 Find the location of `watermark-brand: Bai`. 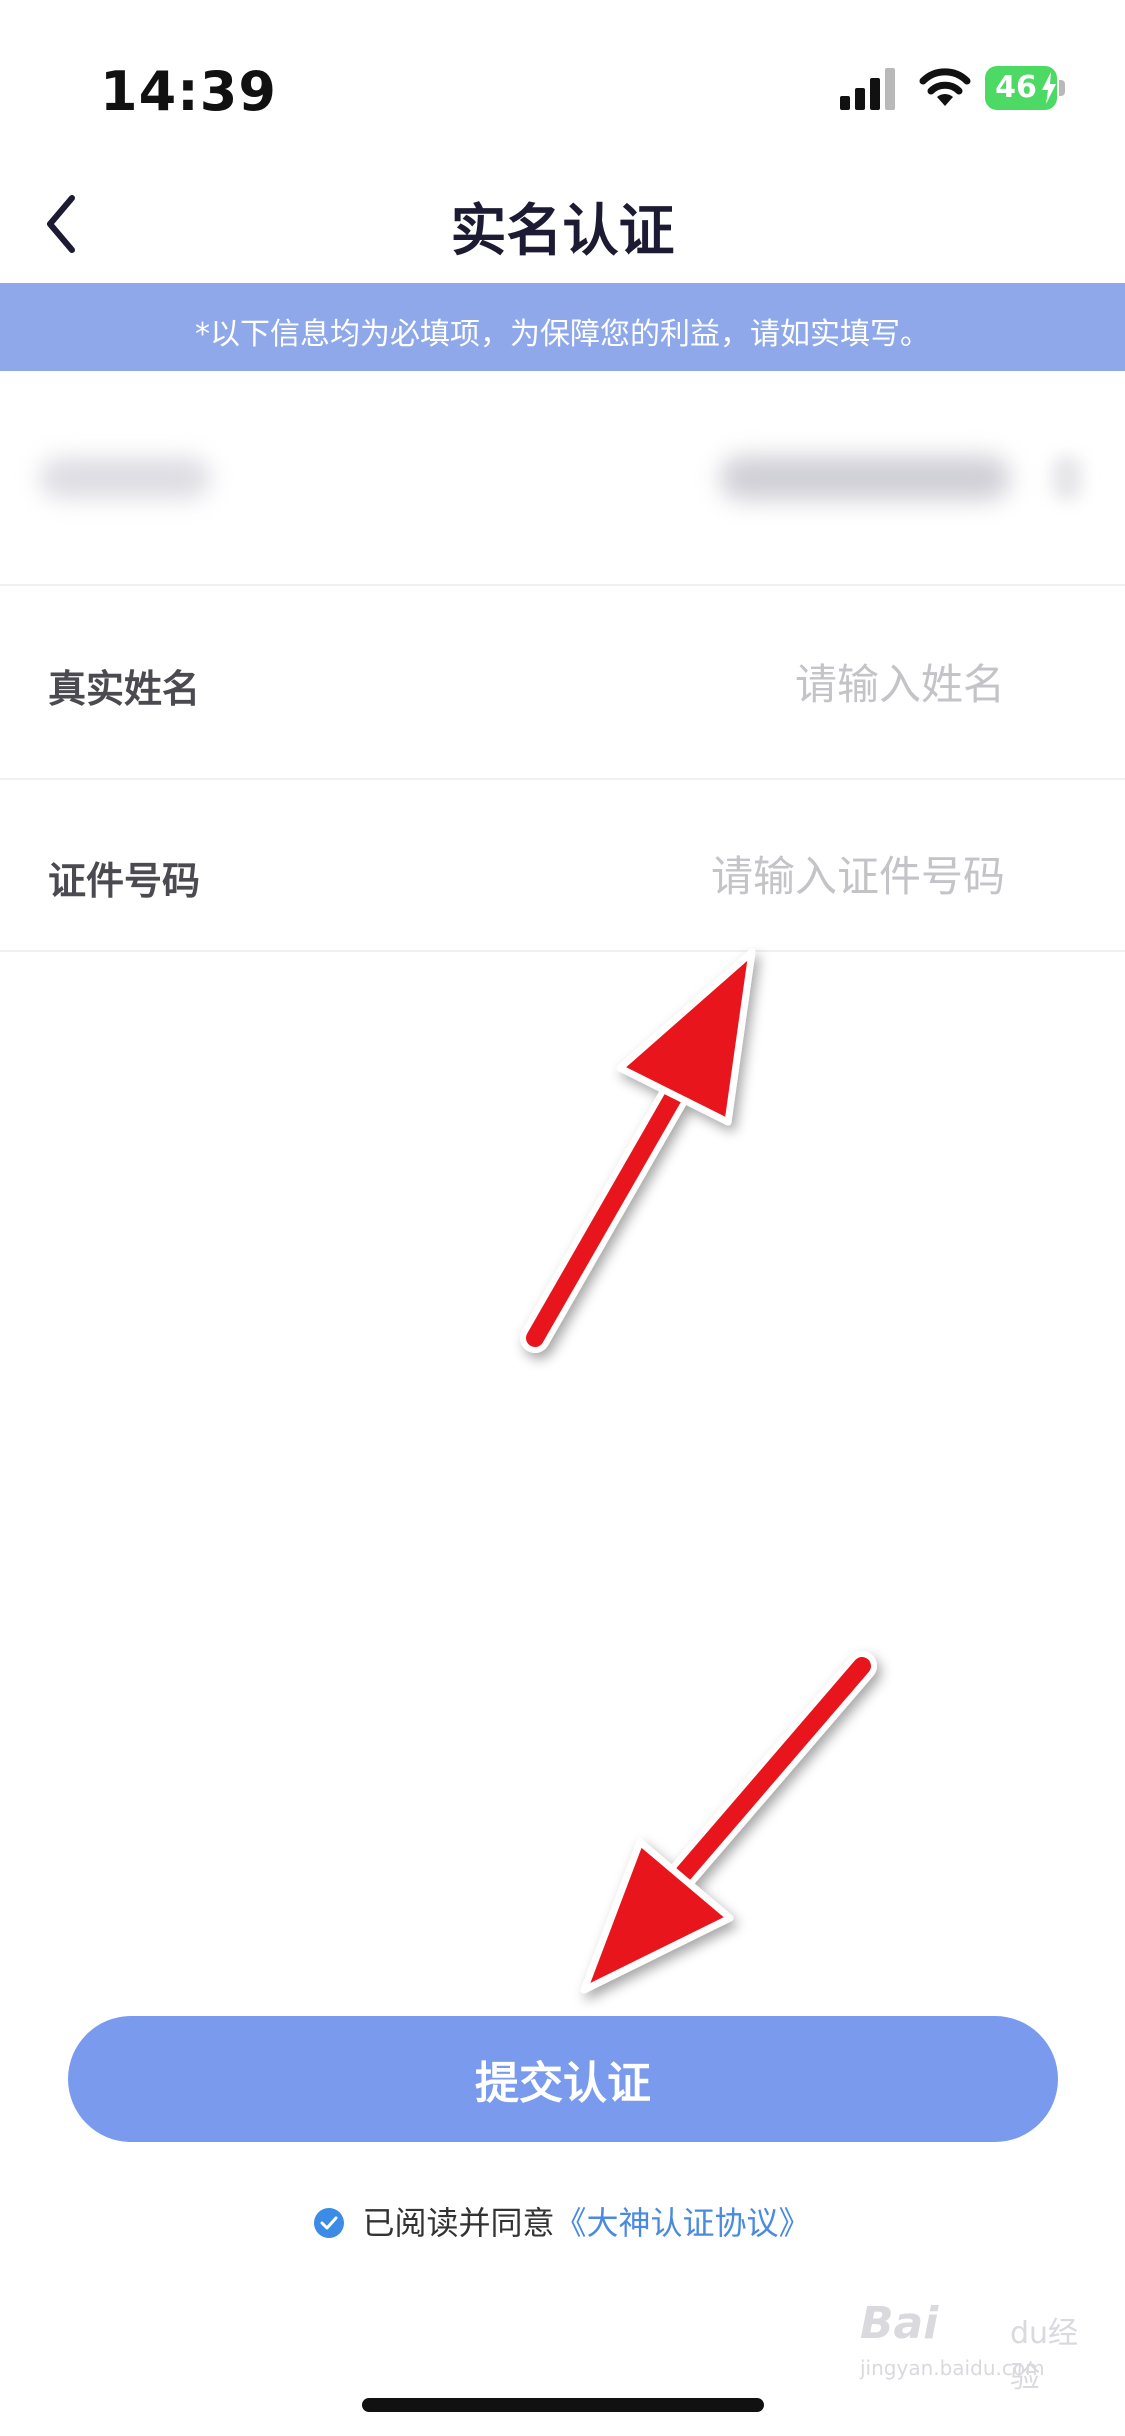

watermark-brand: Bai is located at coordinates (899, 2323).